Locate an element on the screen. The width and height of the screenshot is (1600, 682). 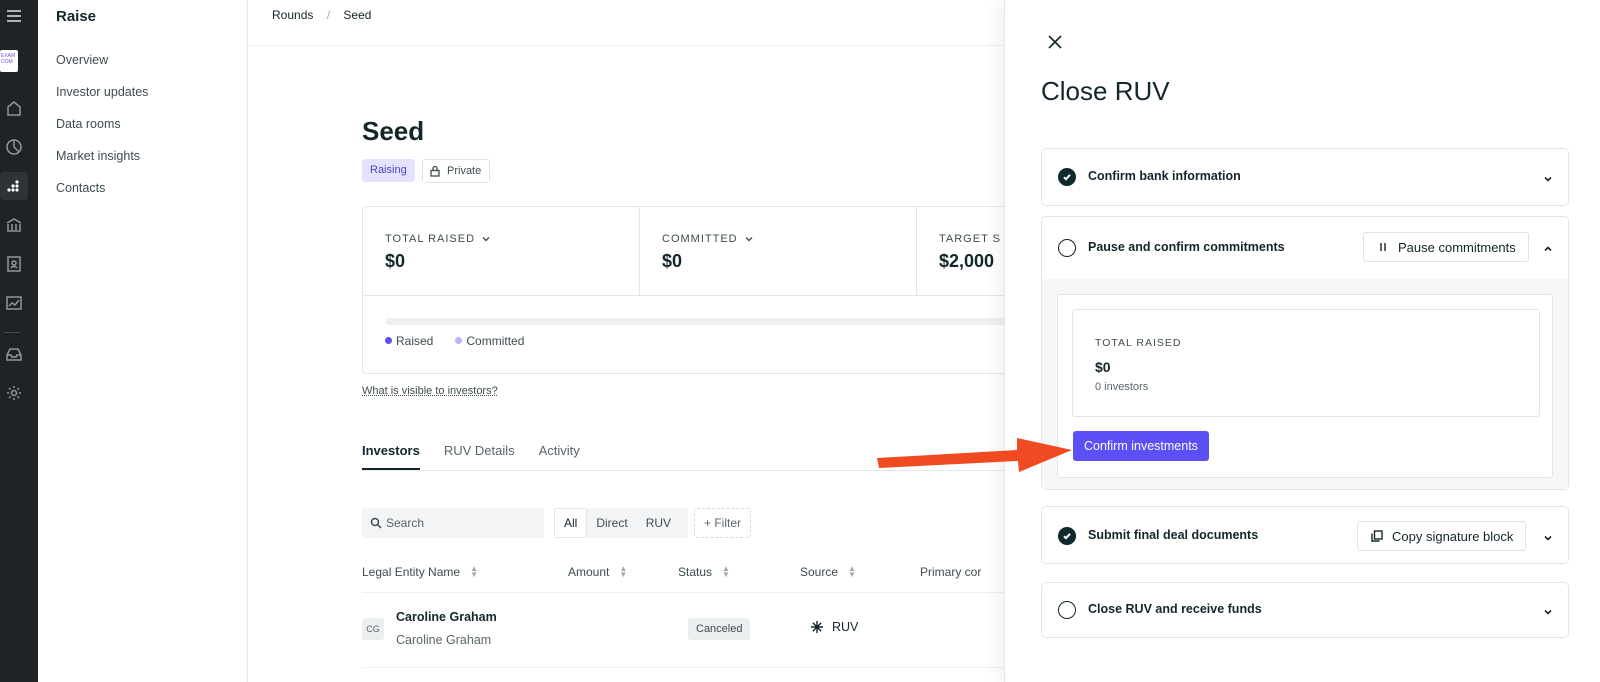
total-raised-dropdown: TOTAL RAISED is located at coordinates (438, 239).